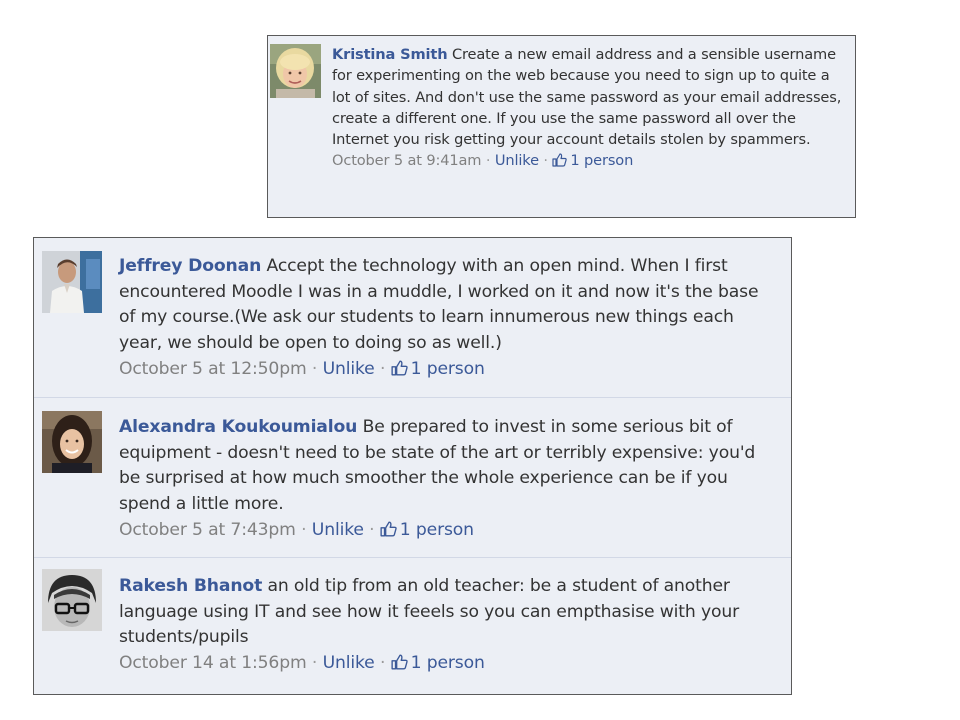 The image size is (960, 720). What do you see at coordinates (190, 266) in the screenshot?
I see `author-name: Jeffrey Doonan` at bounding box center [190, 266].